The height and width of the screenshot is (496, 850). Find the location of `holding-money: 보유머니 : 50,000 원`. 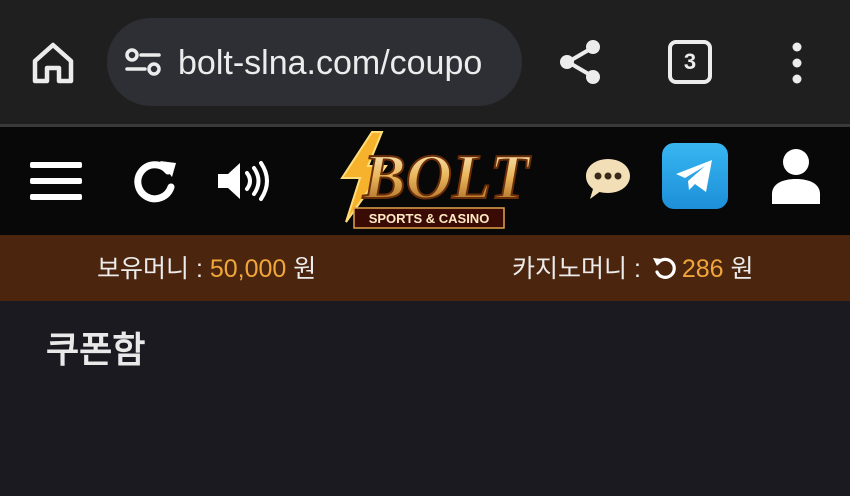

holding-money: 보유머니 : 50,000 원 is located at coordinates (206, 269).